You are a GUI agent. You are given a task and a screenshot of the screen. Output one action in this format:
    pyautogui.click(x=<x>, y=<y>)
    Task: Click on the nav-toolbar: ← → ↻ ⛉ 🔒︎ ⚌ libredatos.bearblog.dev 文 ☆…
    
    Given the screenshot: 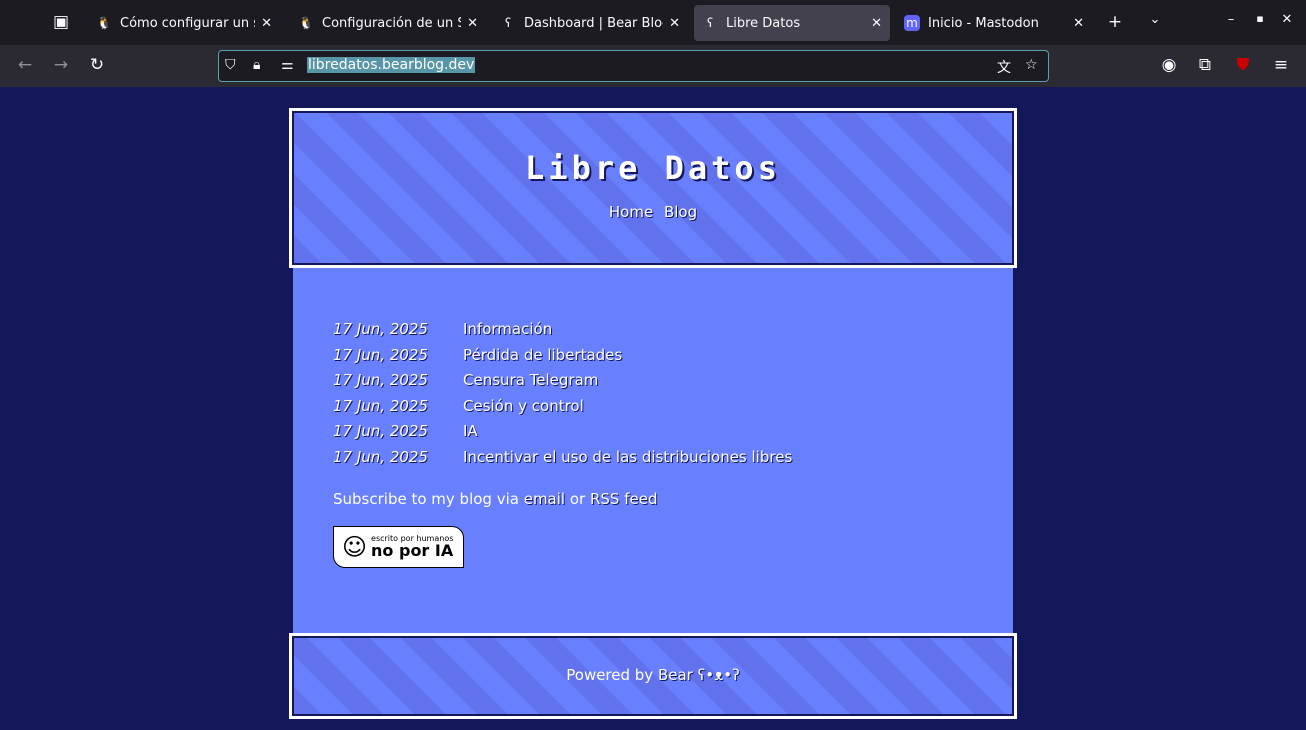 What is the action you would take?
    pyautogui.click(x=653, y=66)
    